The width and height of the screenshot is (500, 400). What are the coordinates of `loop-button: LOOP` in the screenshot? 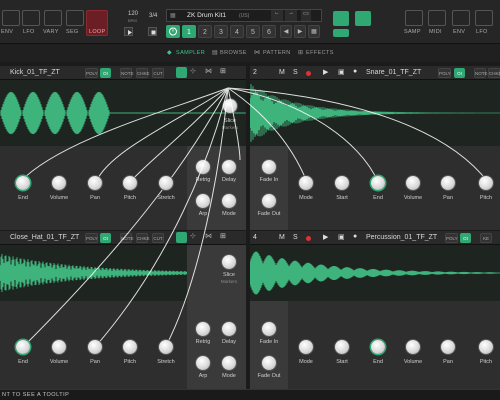 It's located at (97, 23).